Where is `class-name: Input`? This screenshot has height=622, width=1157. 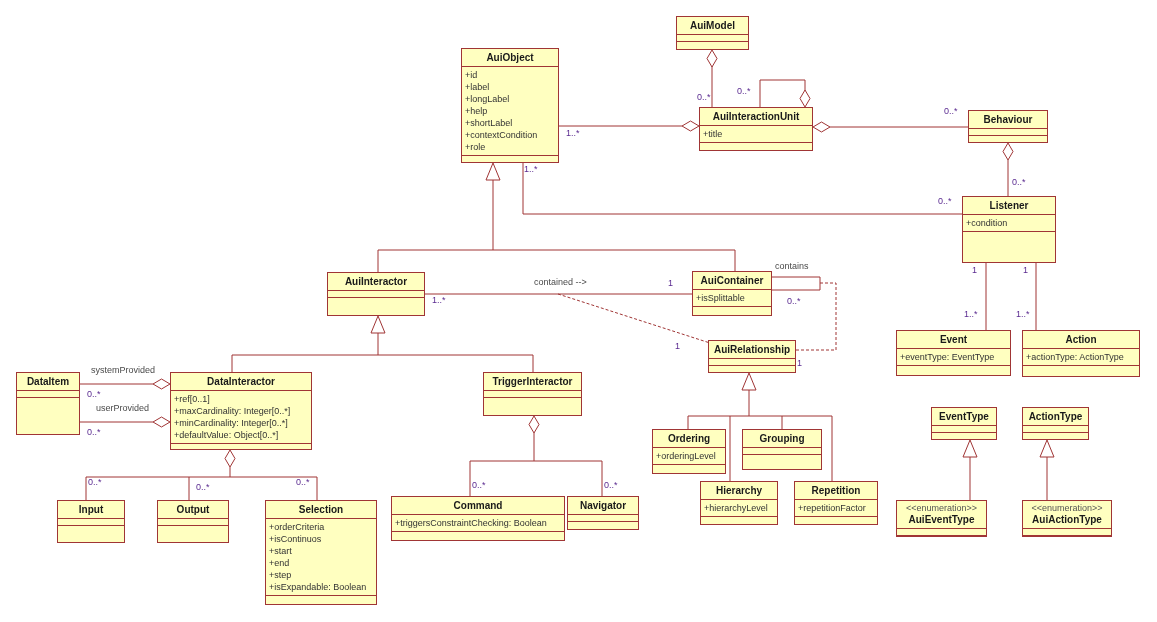 class-name: Input is located at coordinates (91, 509).